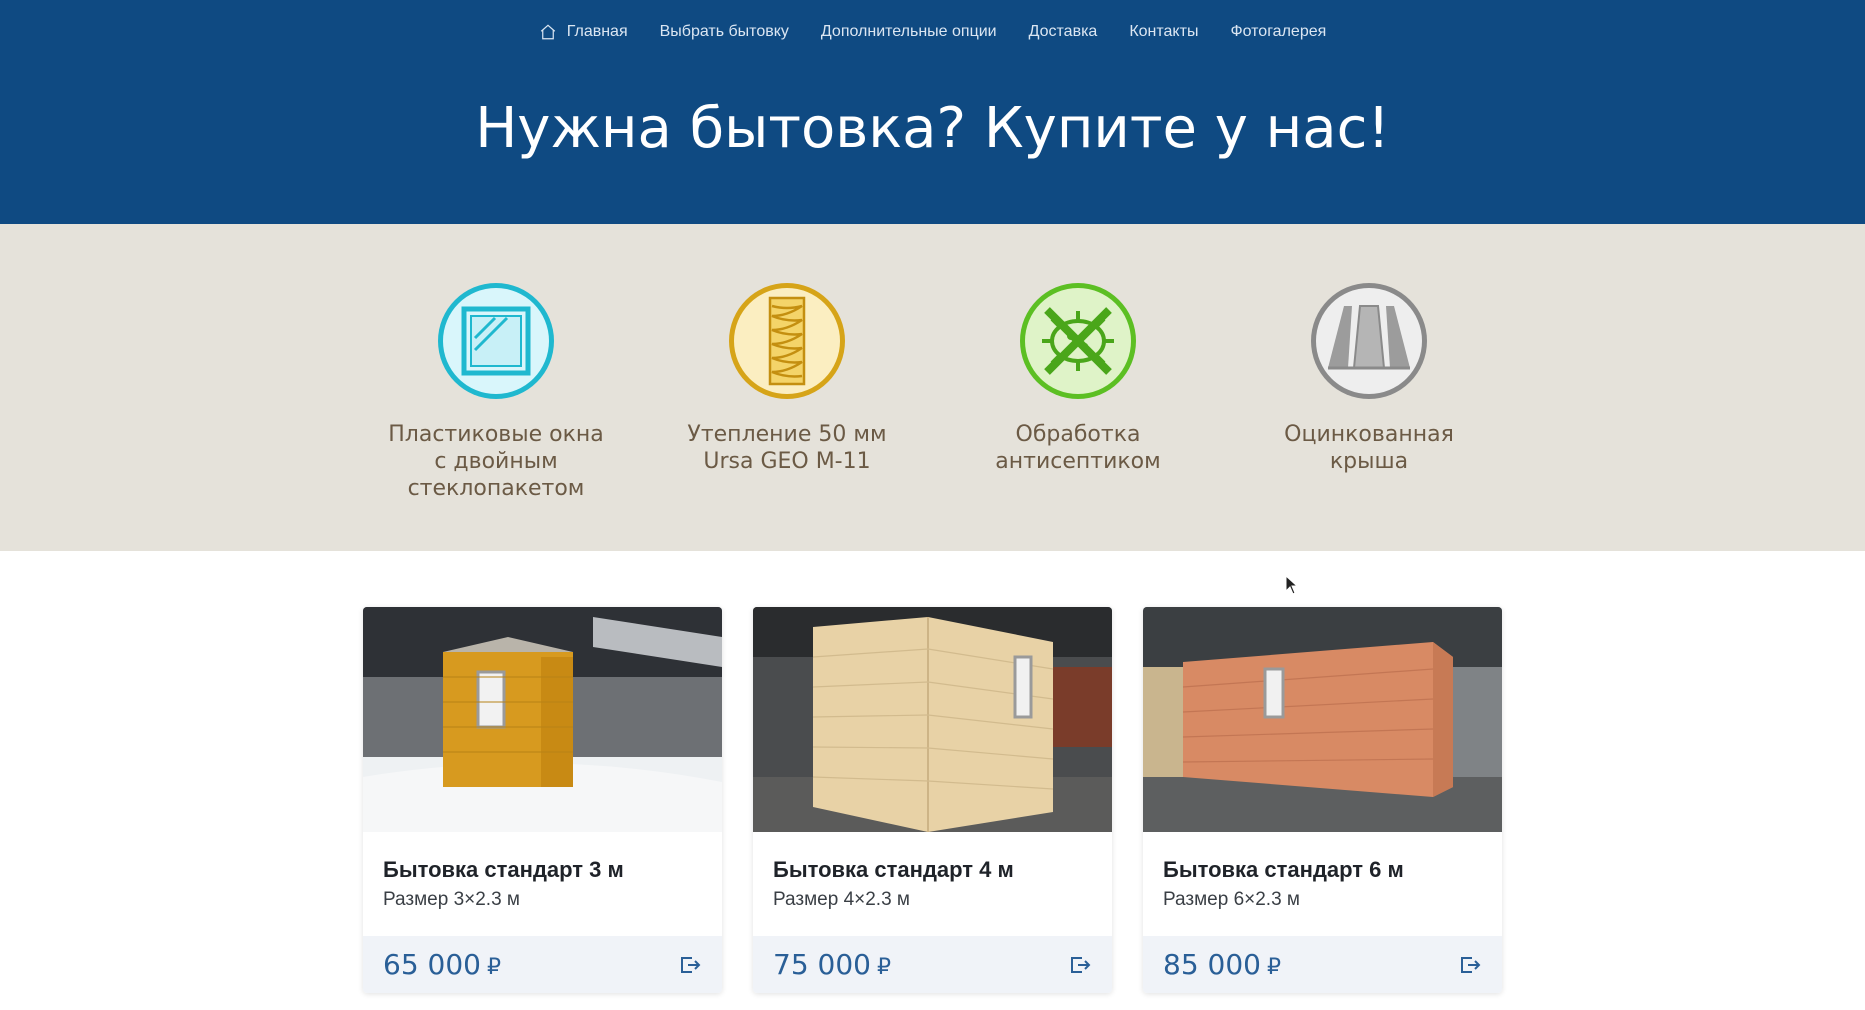  Describe the element at coordinates (542, 889) in the screenshot. I see `card-body: Бытовка стандарт 3 м Размер 3×2.3 м` at that location.